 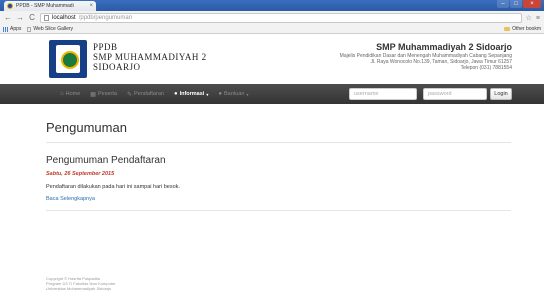 What do you see at coordinates (486, 68) in the screenshot?
I see `school-phone: Telepon (031) 7881554` at bounding box center [486, 68].